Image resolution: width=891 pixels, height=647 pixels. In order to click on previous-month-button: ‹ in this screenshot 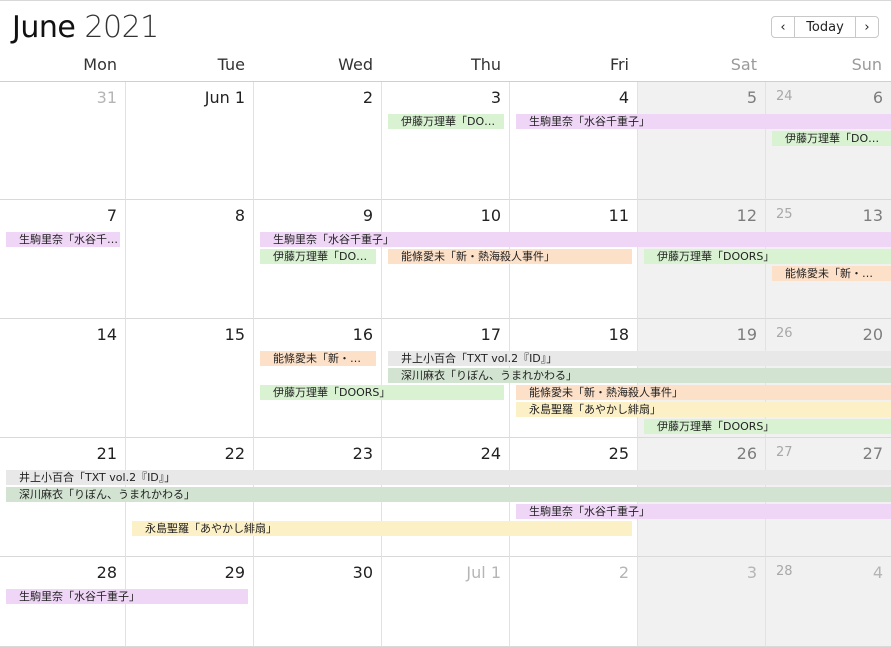, I will do `click(783, 27)`.